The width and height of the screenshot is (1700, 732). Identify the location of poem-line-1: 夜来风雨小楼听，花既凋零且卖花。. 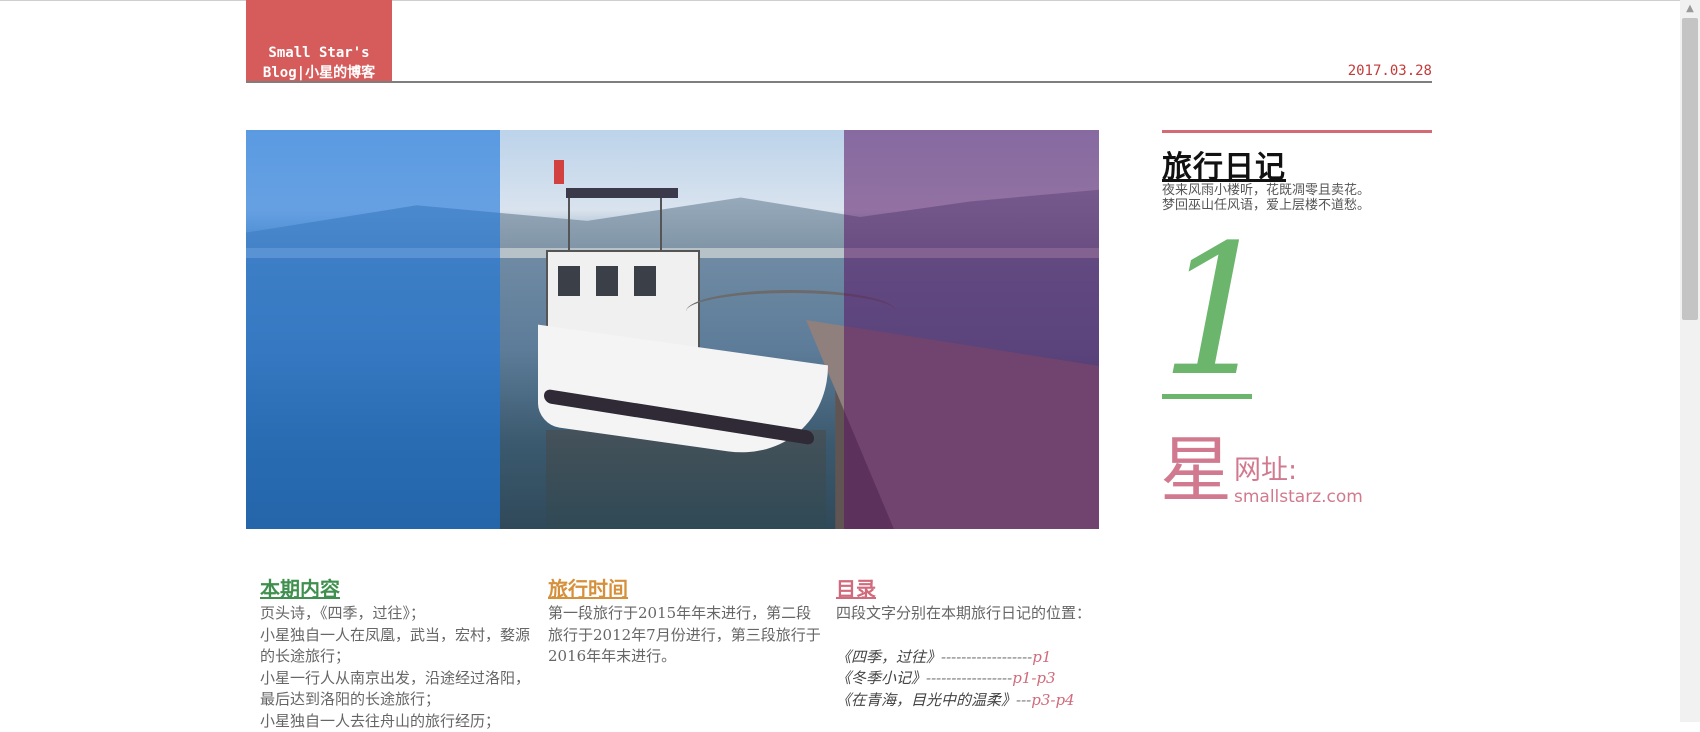
(1307, 190).